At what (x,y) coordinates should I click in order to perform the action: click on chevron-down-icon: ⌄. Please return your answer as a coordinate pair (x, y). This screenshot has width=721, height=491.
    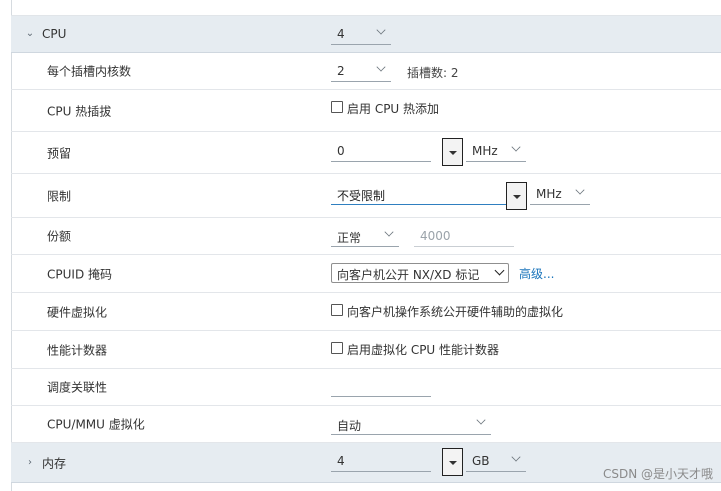
    Looking at the image, I should click on (30, 34).